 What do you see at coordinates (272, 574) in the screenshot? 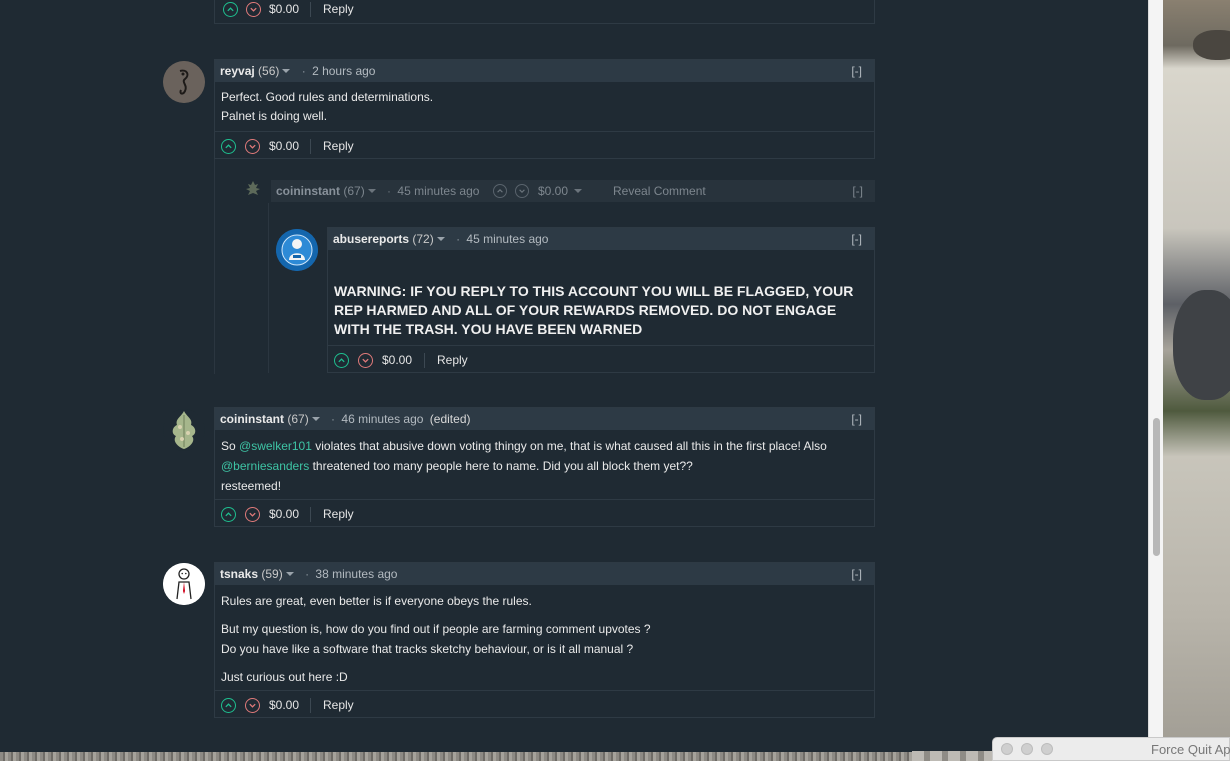
I see `reputation-score: (59)` at bounding box center [272, 574].